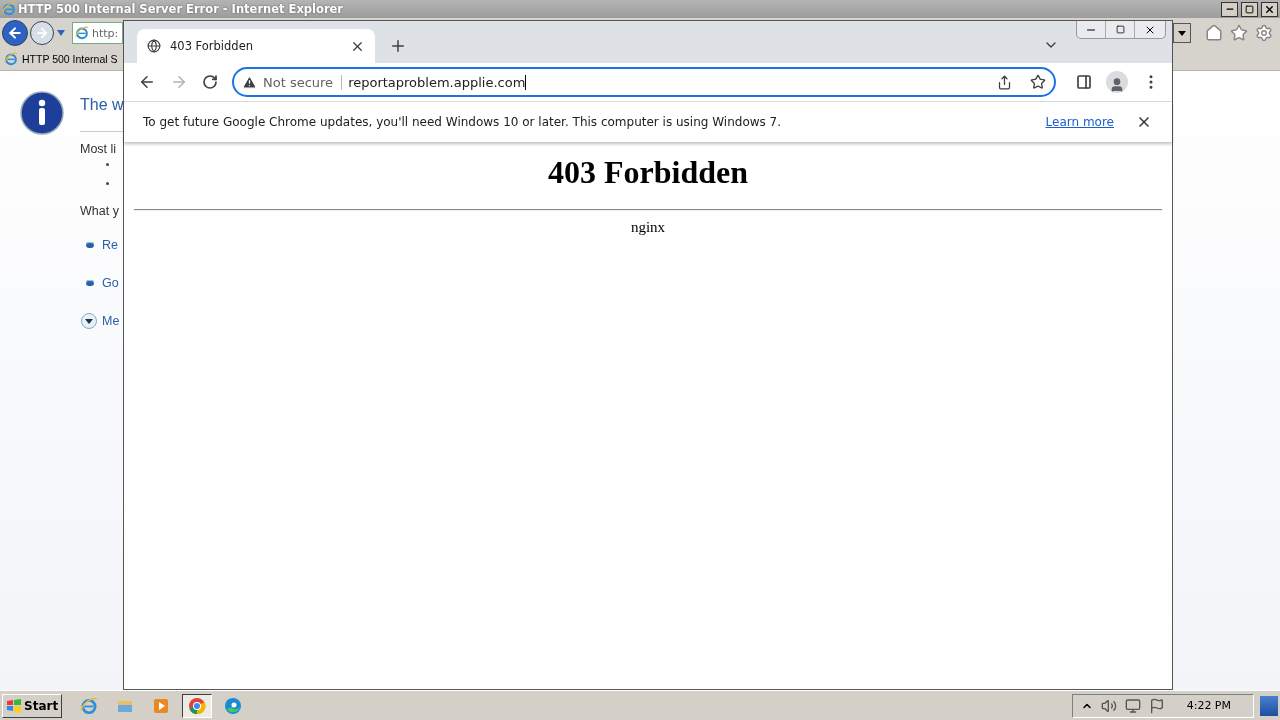 The image size is (1280, 720). I want to click on share-icon, so click(1004, 82).